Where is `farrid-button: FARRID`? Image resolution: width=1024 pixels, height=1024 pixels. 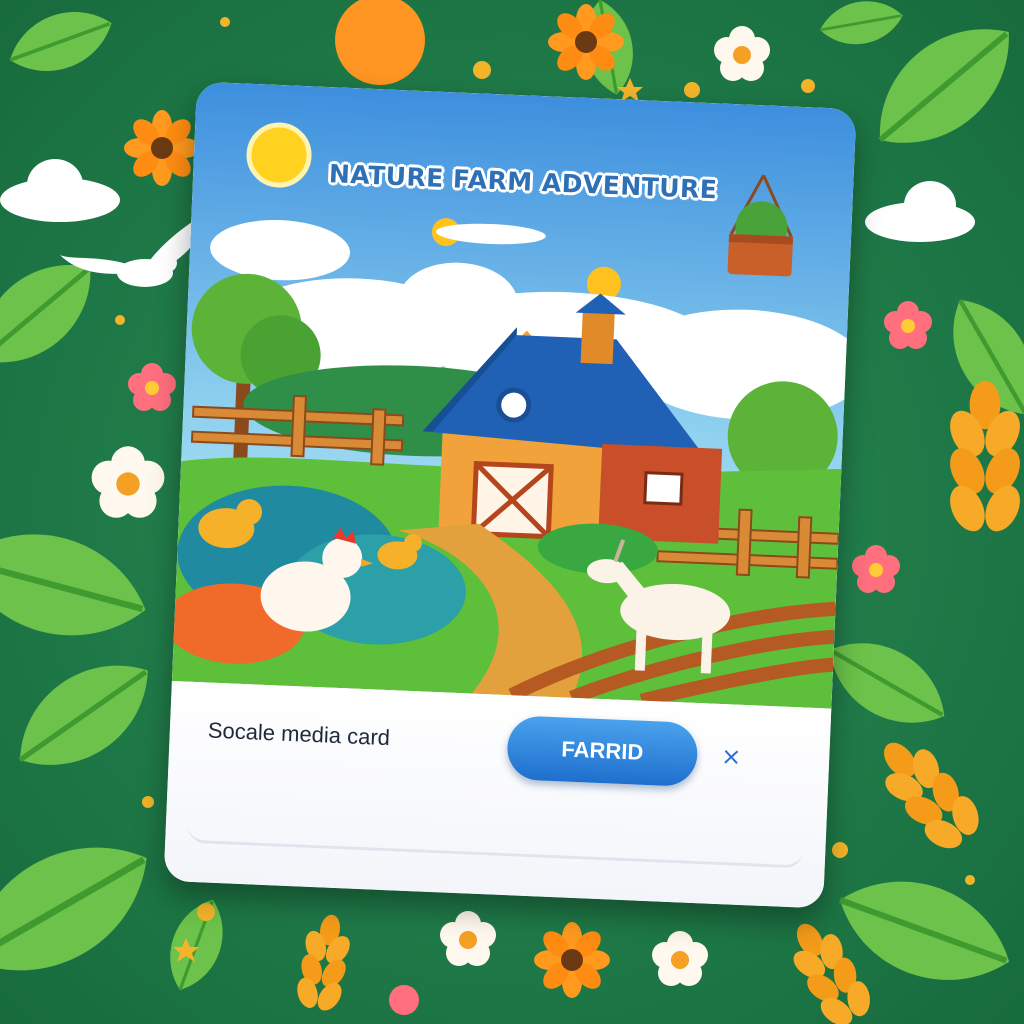 farrid-button: FARRID is located at coordinates (602, 751).